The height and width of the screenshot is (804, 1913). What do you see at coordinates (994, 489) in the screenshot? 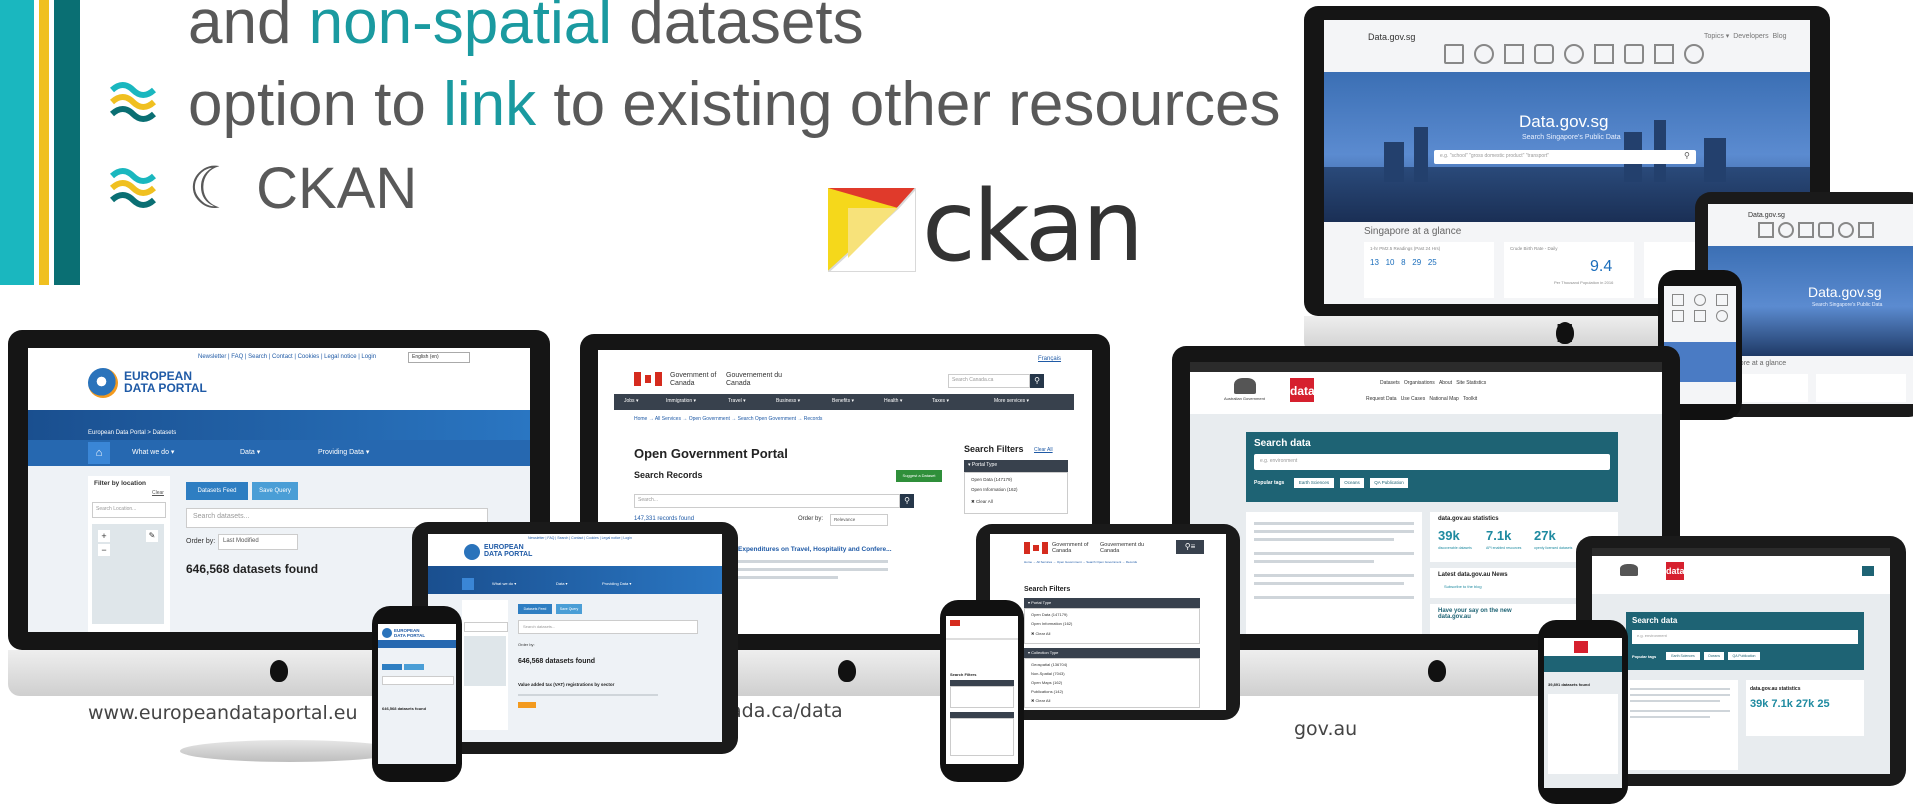
I see `filter-option: Open Information (162)` at bounding box center [994, 489].